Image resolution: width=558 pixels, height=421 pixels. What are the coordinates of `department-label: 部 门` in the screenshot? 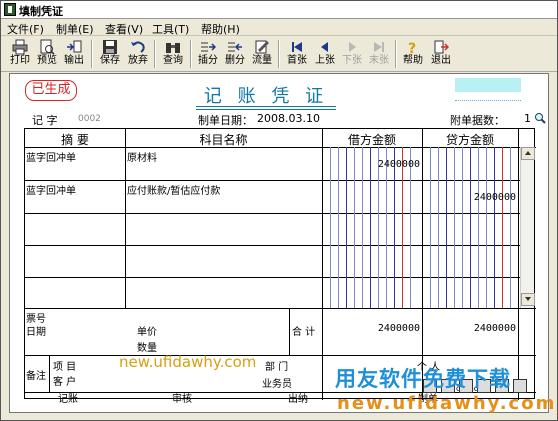 It's located at (277, 367).